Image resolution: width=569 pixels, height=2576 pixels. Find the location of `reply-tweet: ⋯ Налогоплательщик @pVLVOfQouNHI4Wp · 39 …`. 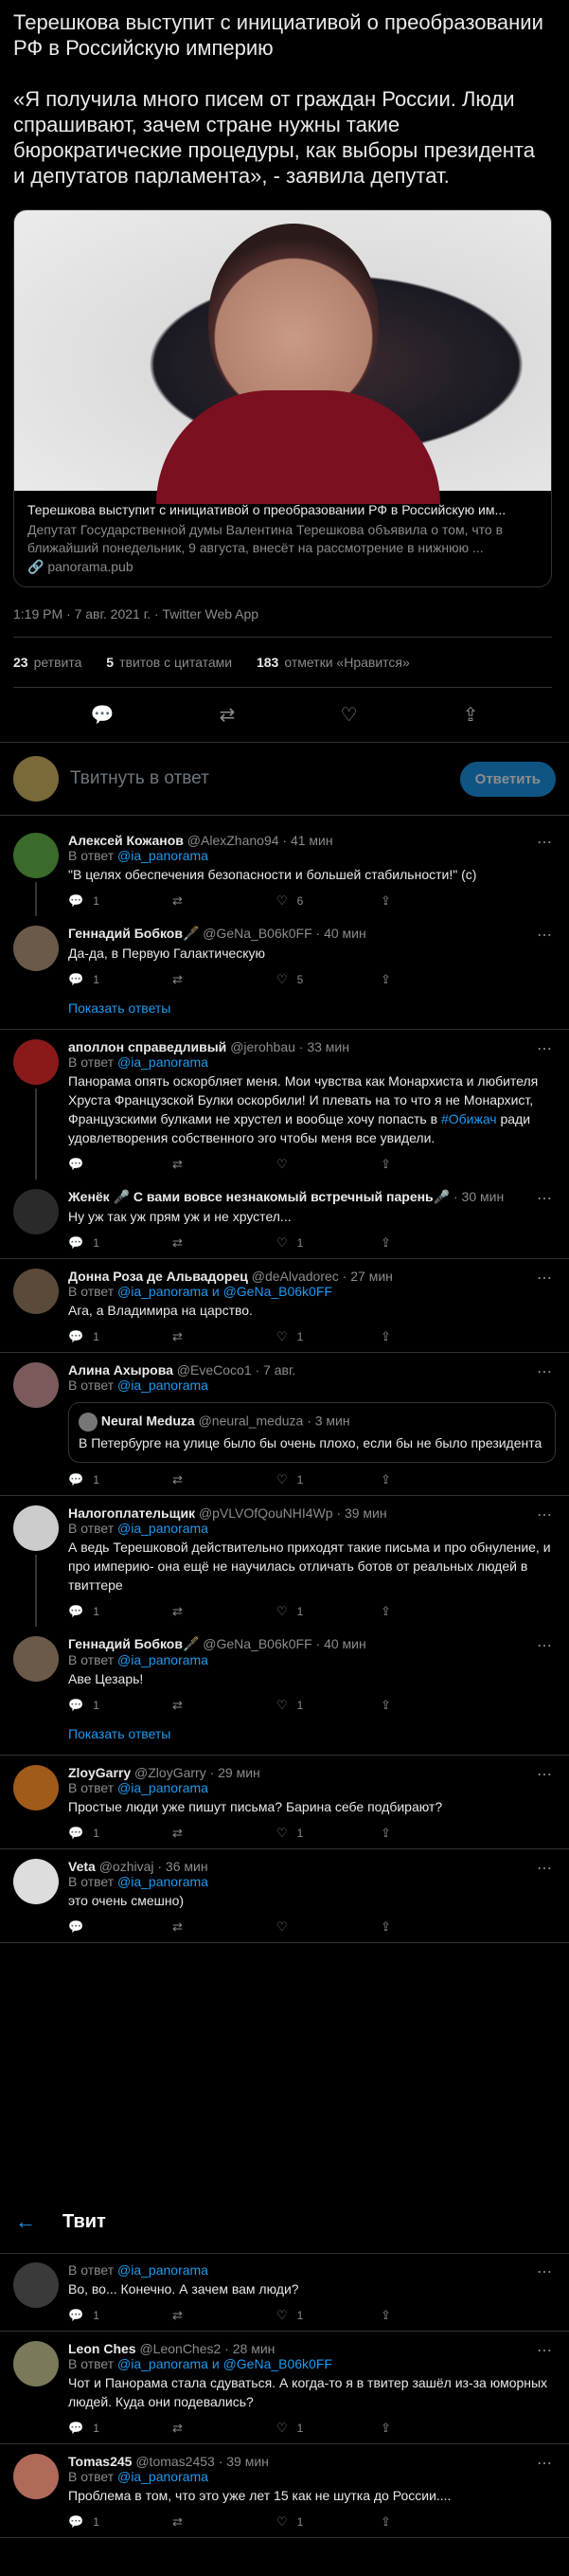

reply-tweet: ⋯ Налогоплательщик @pVLVOfQouNHI4Wp · 39 … is located at coordinates (284, 1561).